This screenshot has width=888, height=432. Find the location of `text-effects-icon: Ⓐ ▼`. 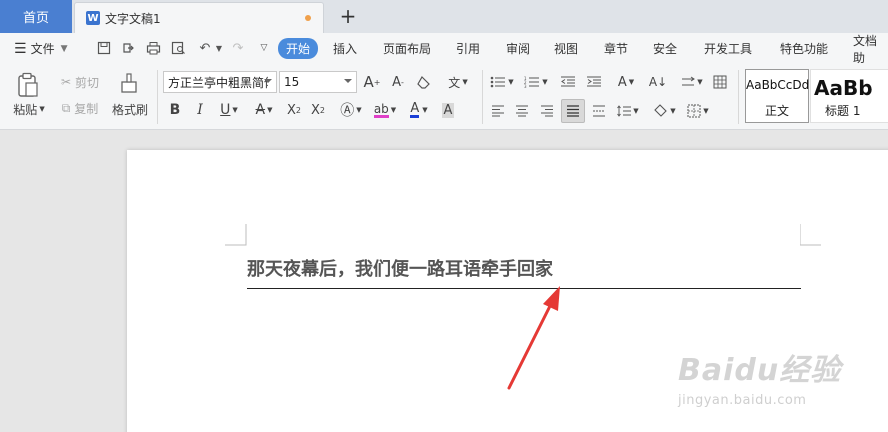

text-effects-icon: Ⓐ ▼ is located at coordinates (351, 110).